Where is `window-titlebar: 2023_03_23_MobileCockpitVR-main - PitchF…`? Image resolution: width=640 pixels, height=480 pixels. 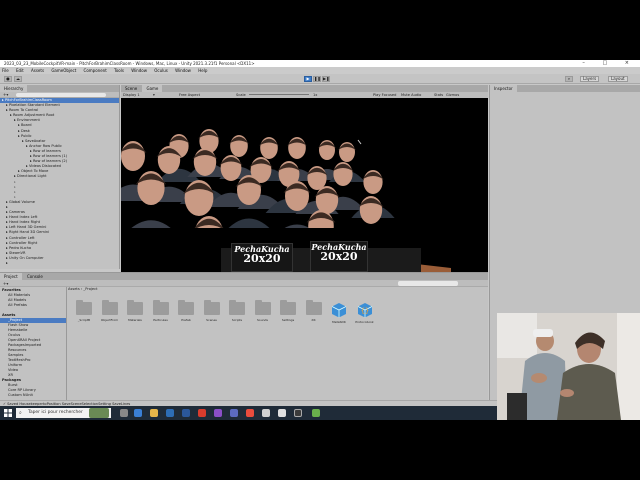 window-titlebar: 2023_03_23_MobileCockpitVR-main - PitchF… is located at coordinates (320, 63).